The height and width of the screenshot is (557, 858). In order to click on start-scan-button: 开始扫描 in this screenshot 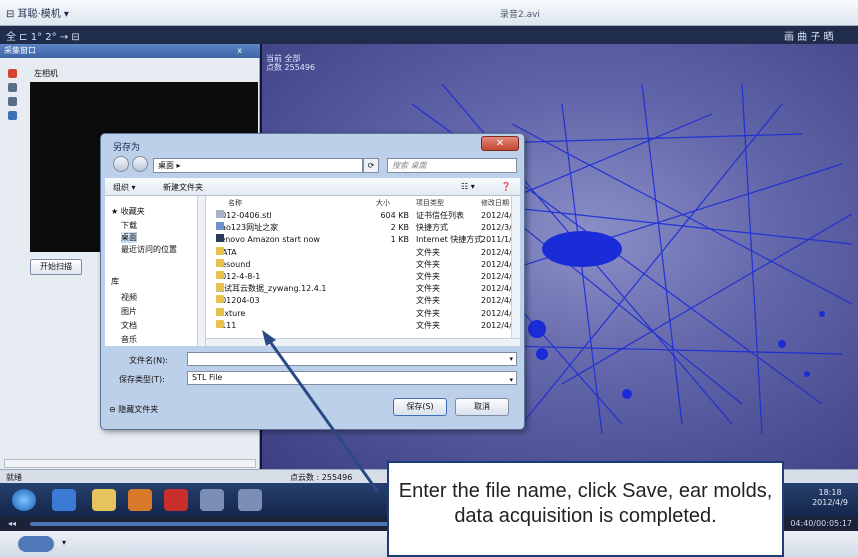, I will do `click(56, 267)`.